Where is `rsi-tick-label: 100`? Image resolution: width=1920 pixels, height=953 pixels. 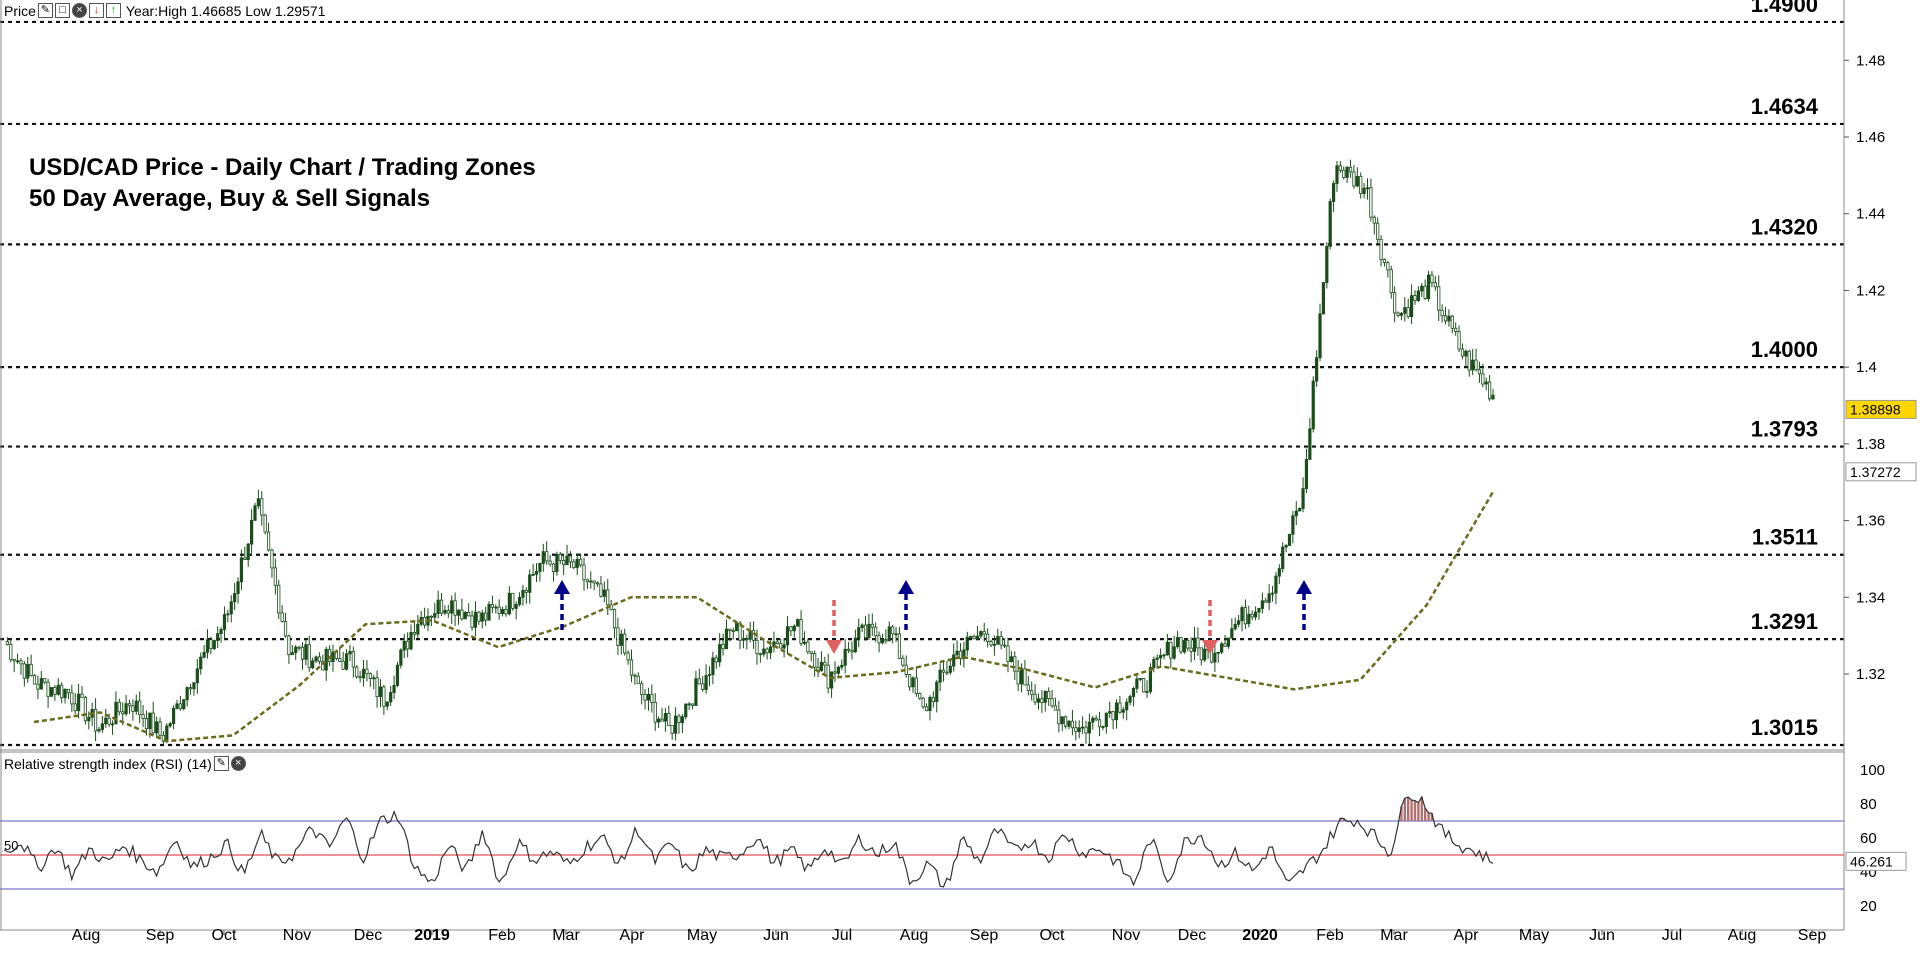
rsi-tick-label: 100 is located at coordinates (1872, 770).